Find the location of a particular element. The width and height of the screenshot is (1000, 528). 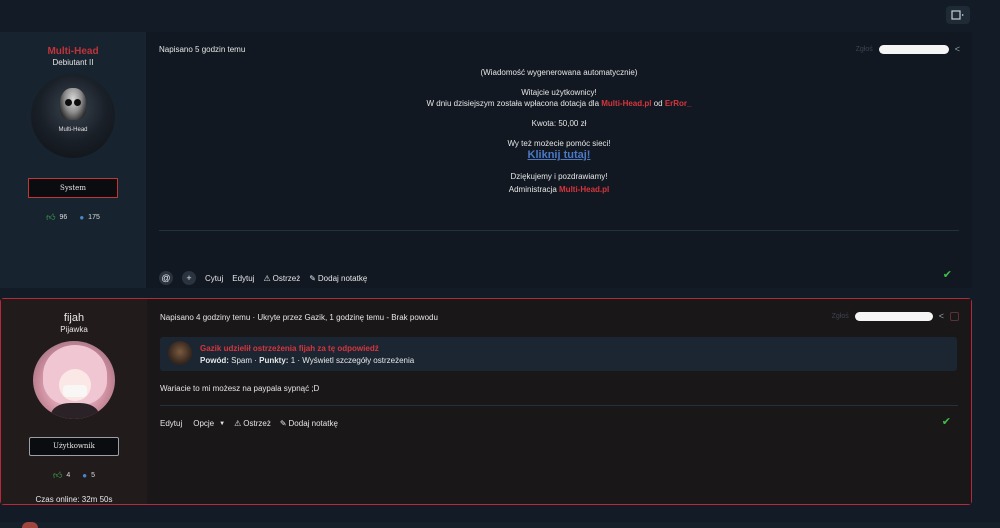

author-name: fijah is located at coordinates (74, 318).